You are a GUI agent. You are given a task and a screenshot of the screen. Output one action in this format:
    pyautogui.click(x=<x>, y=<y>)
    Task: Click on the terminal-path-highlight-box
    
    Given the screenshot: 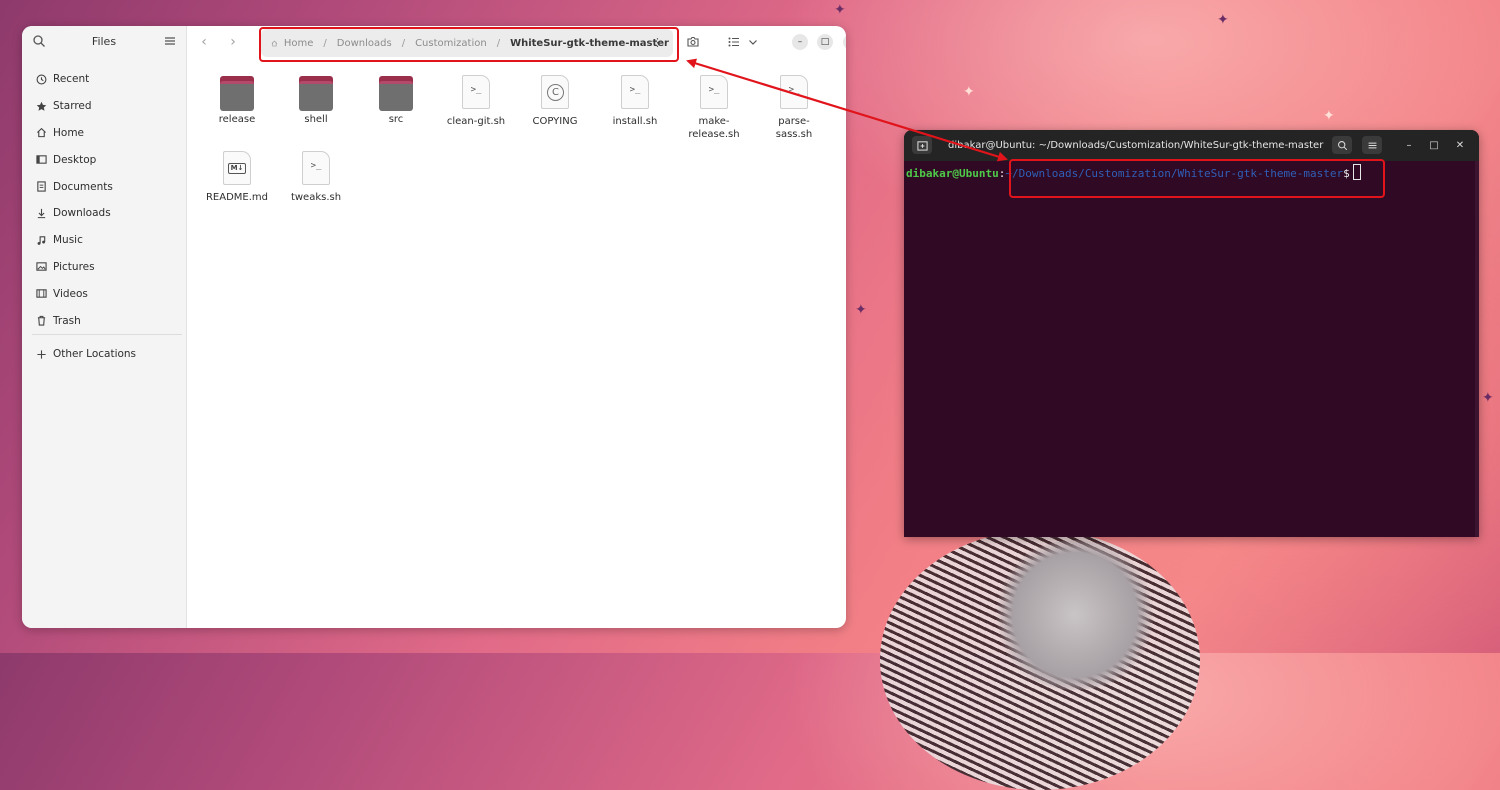 What is the action you would take?
    pyautogui.click(x=1197, y=178)
    